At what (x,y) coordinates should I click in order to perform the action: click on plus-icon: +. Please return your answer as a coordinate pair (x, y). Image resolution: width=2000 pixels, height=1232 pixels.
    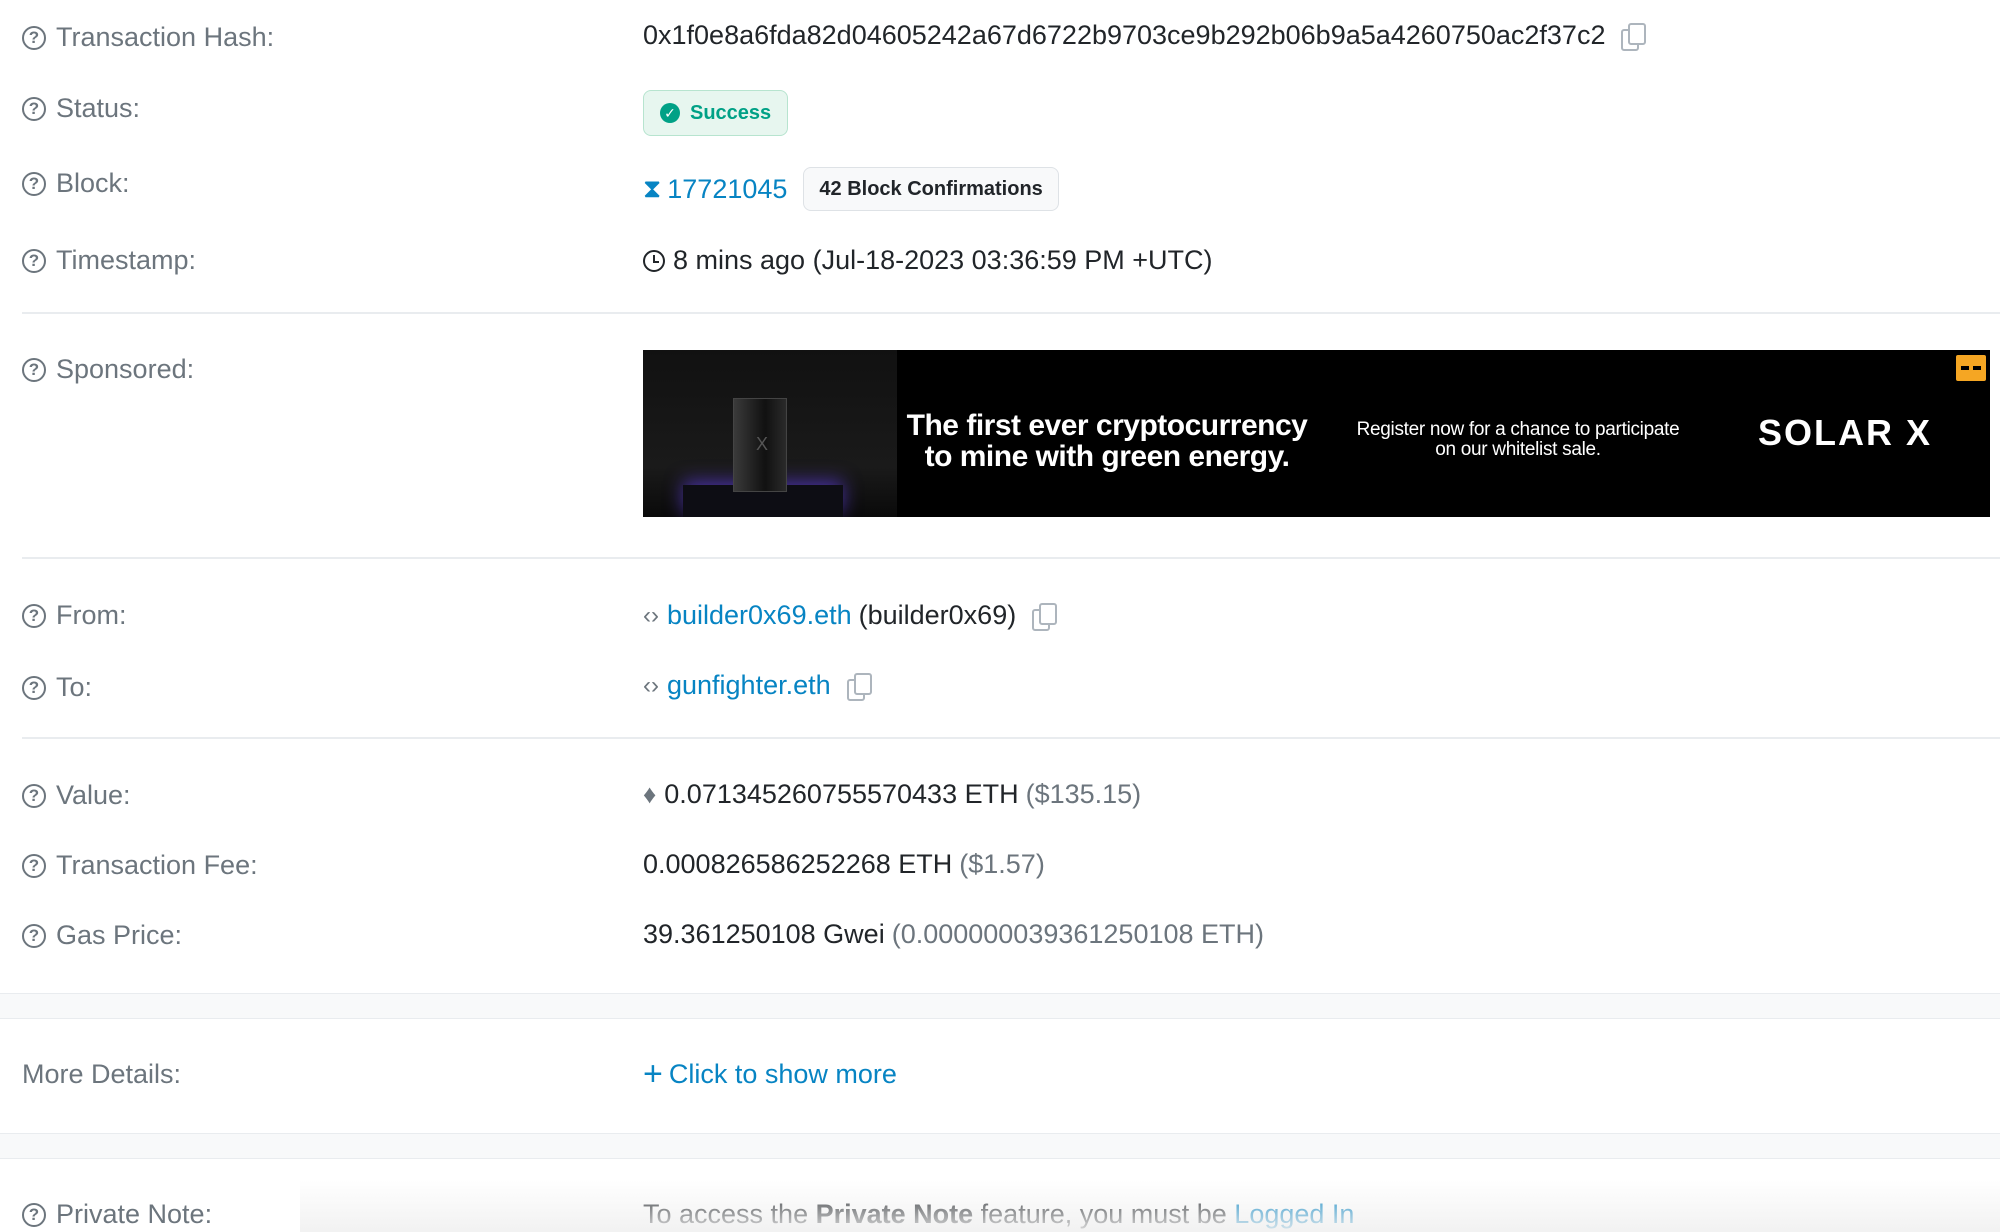
    Looking at the image, I should click on (653, 1074).